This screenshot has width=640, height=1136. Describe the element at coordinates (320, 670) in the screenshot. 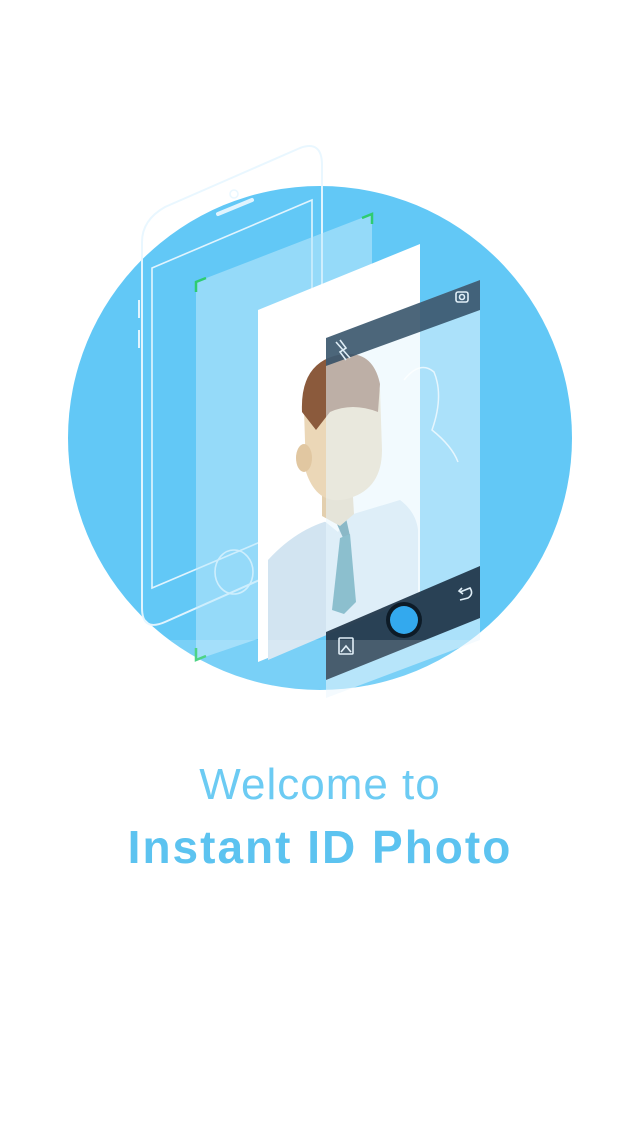

I see `reflection-fade` at that location.